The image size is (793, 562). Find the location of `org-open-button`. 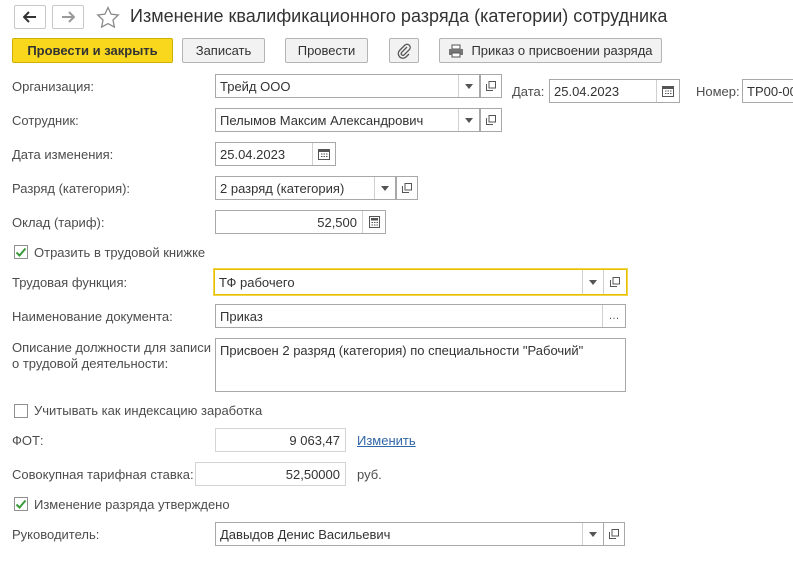

org-open-button is located at coordinates (491, 86).